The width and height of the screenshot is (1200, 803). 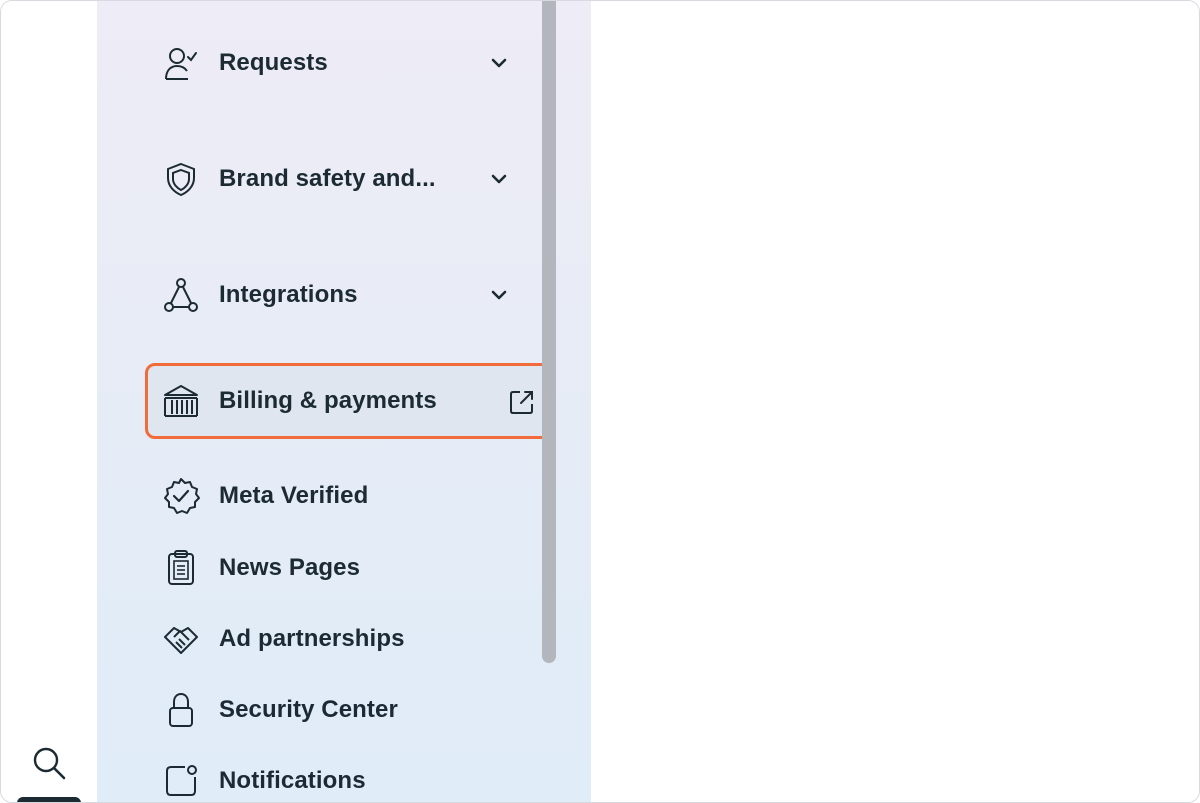 I want to click on sidebar-item-news-pages: News Pages, so click(x=350, y=568).